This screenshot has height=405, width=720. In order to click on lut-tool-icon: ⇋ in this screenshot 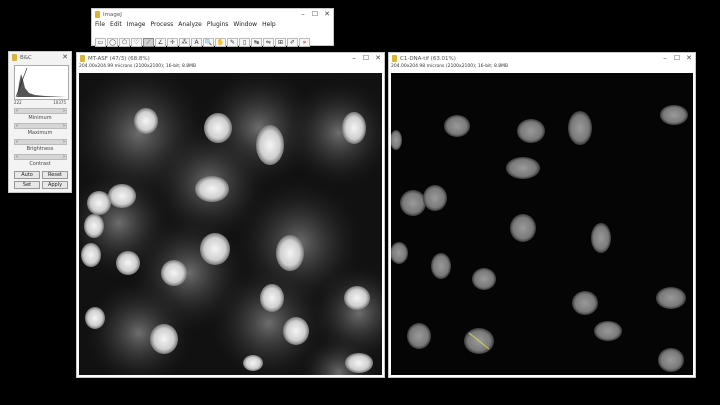, I will do `click(268, 42)`.